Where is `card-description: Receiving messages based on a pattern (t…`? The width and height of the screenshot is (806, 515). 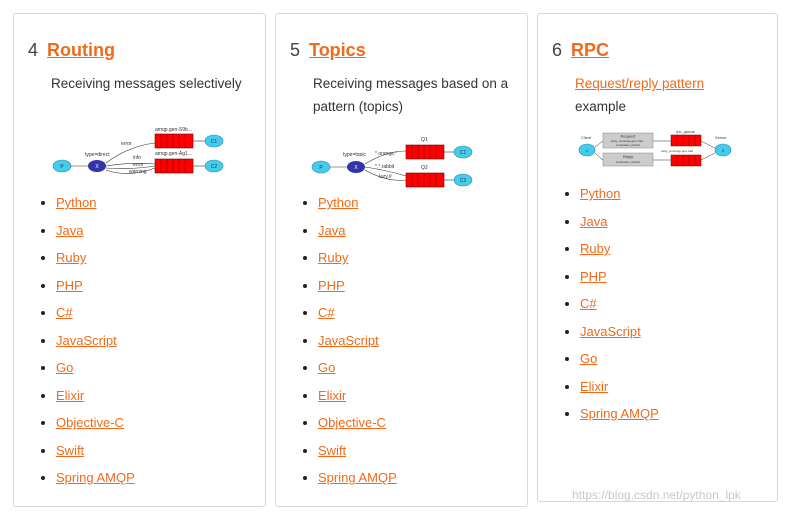 card-description: Receiving messages based on a pattern (t… is located at coordinates (411, 95).